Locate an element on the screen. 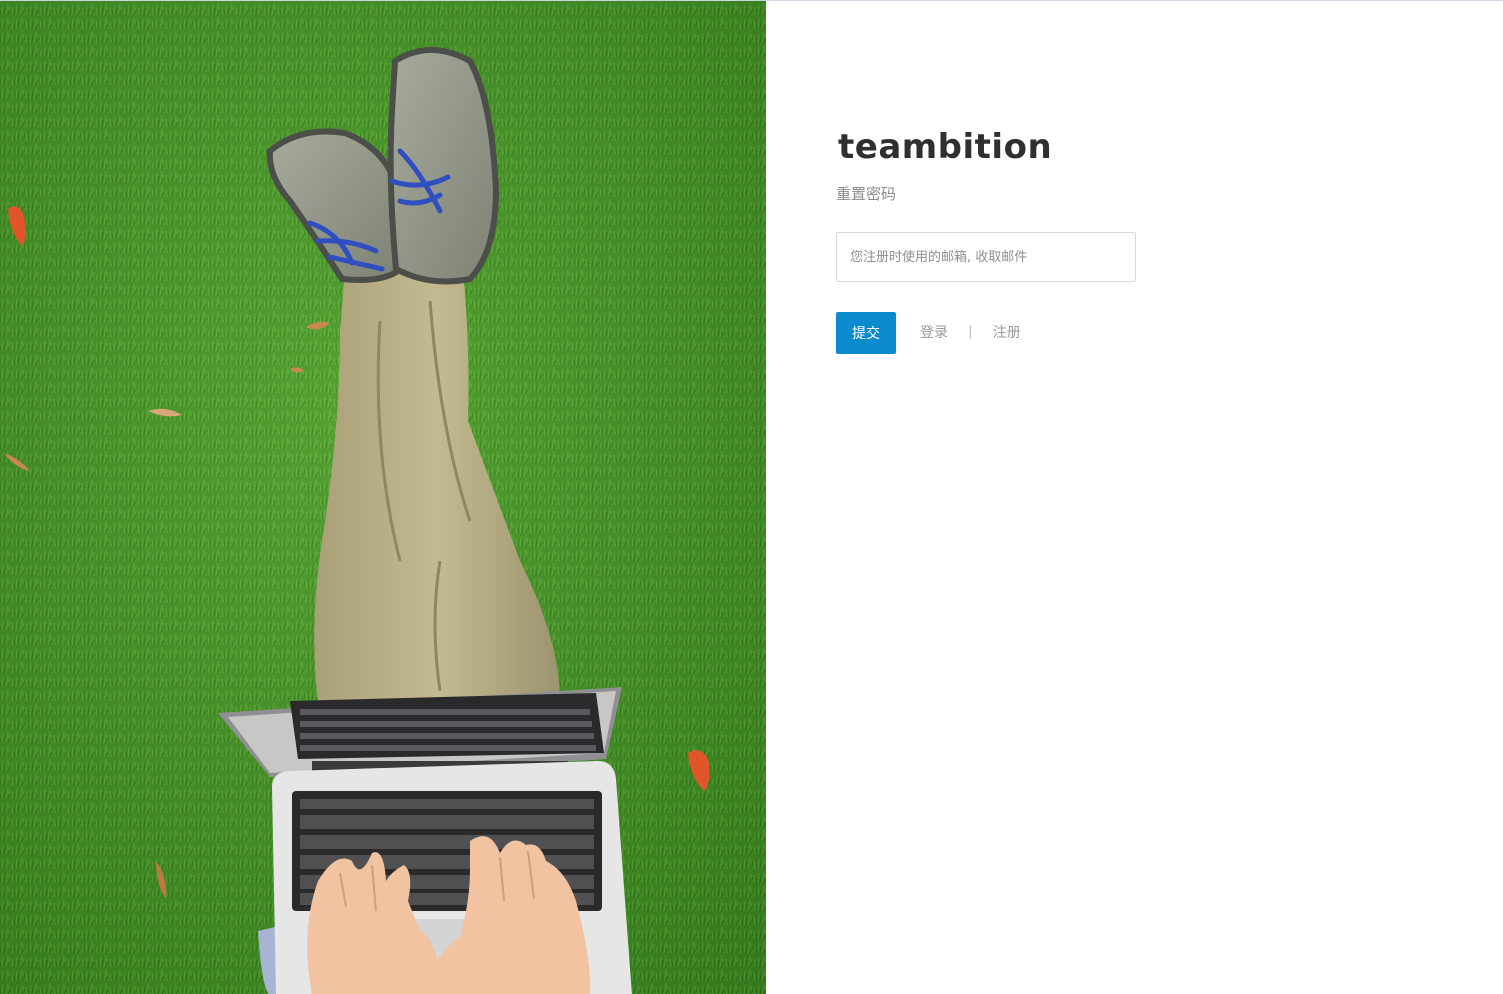 This screenshot has width=1503, height=994. form-subtitle: 重置密码 is located at coordinates (866, 194).